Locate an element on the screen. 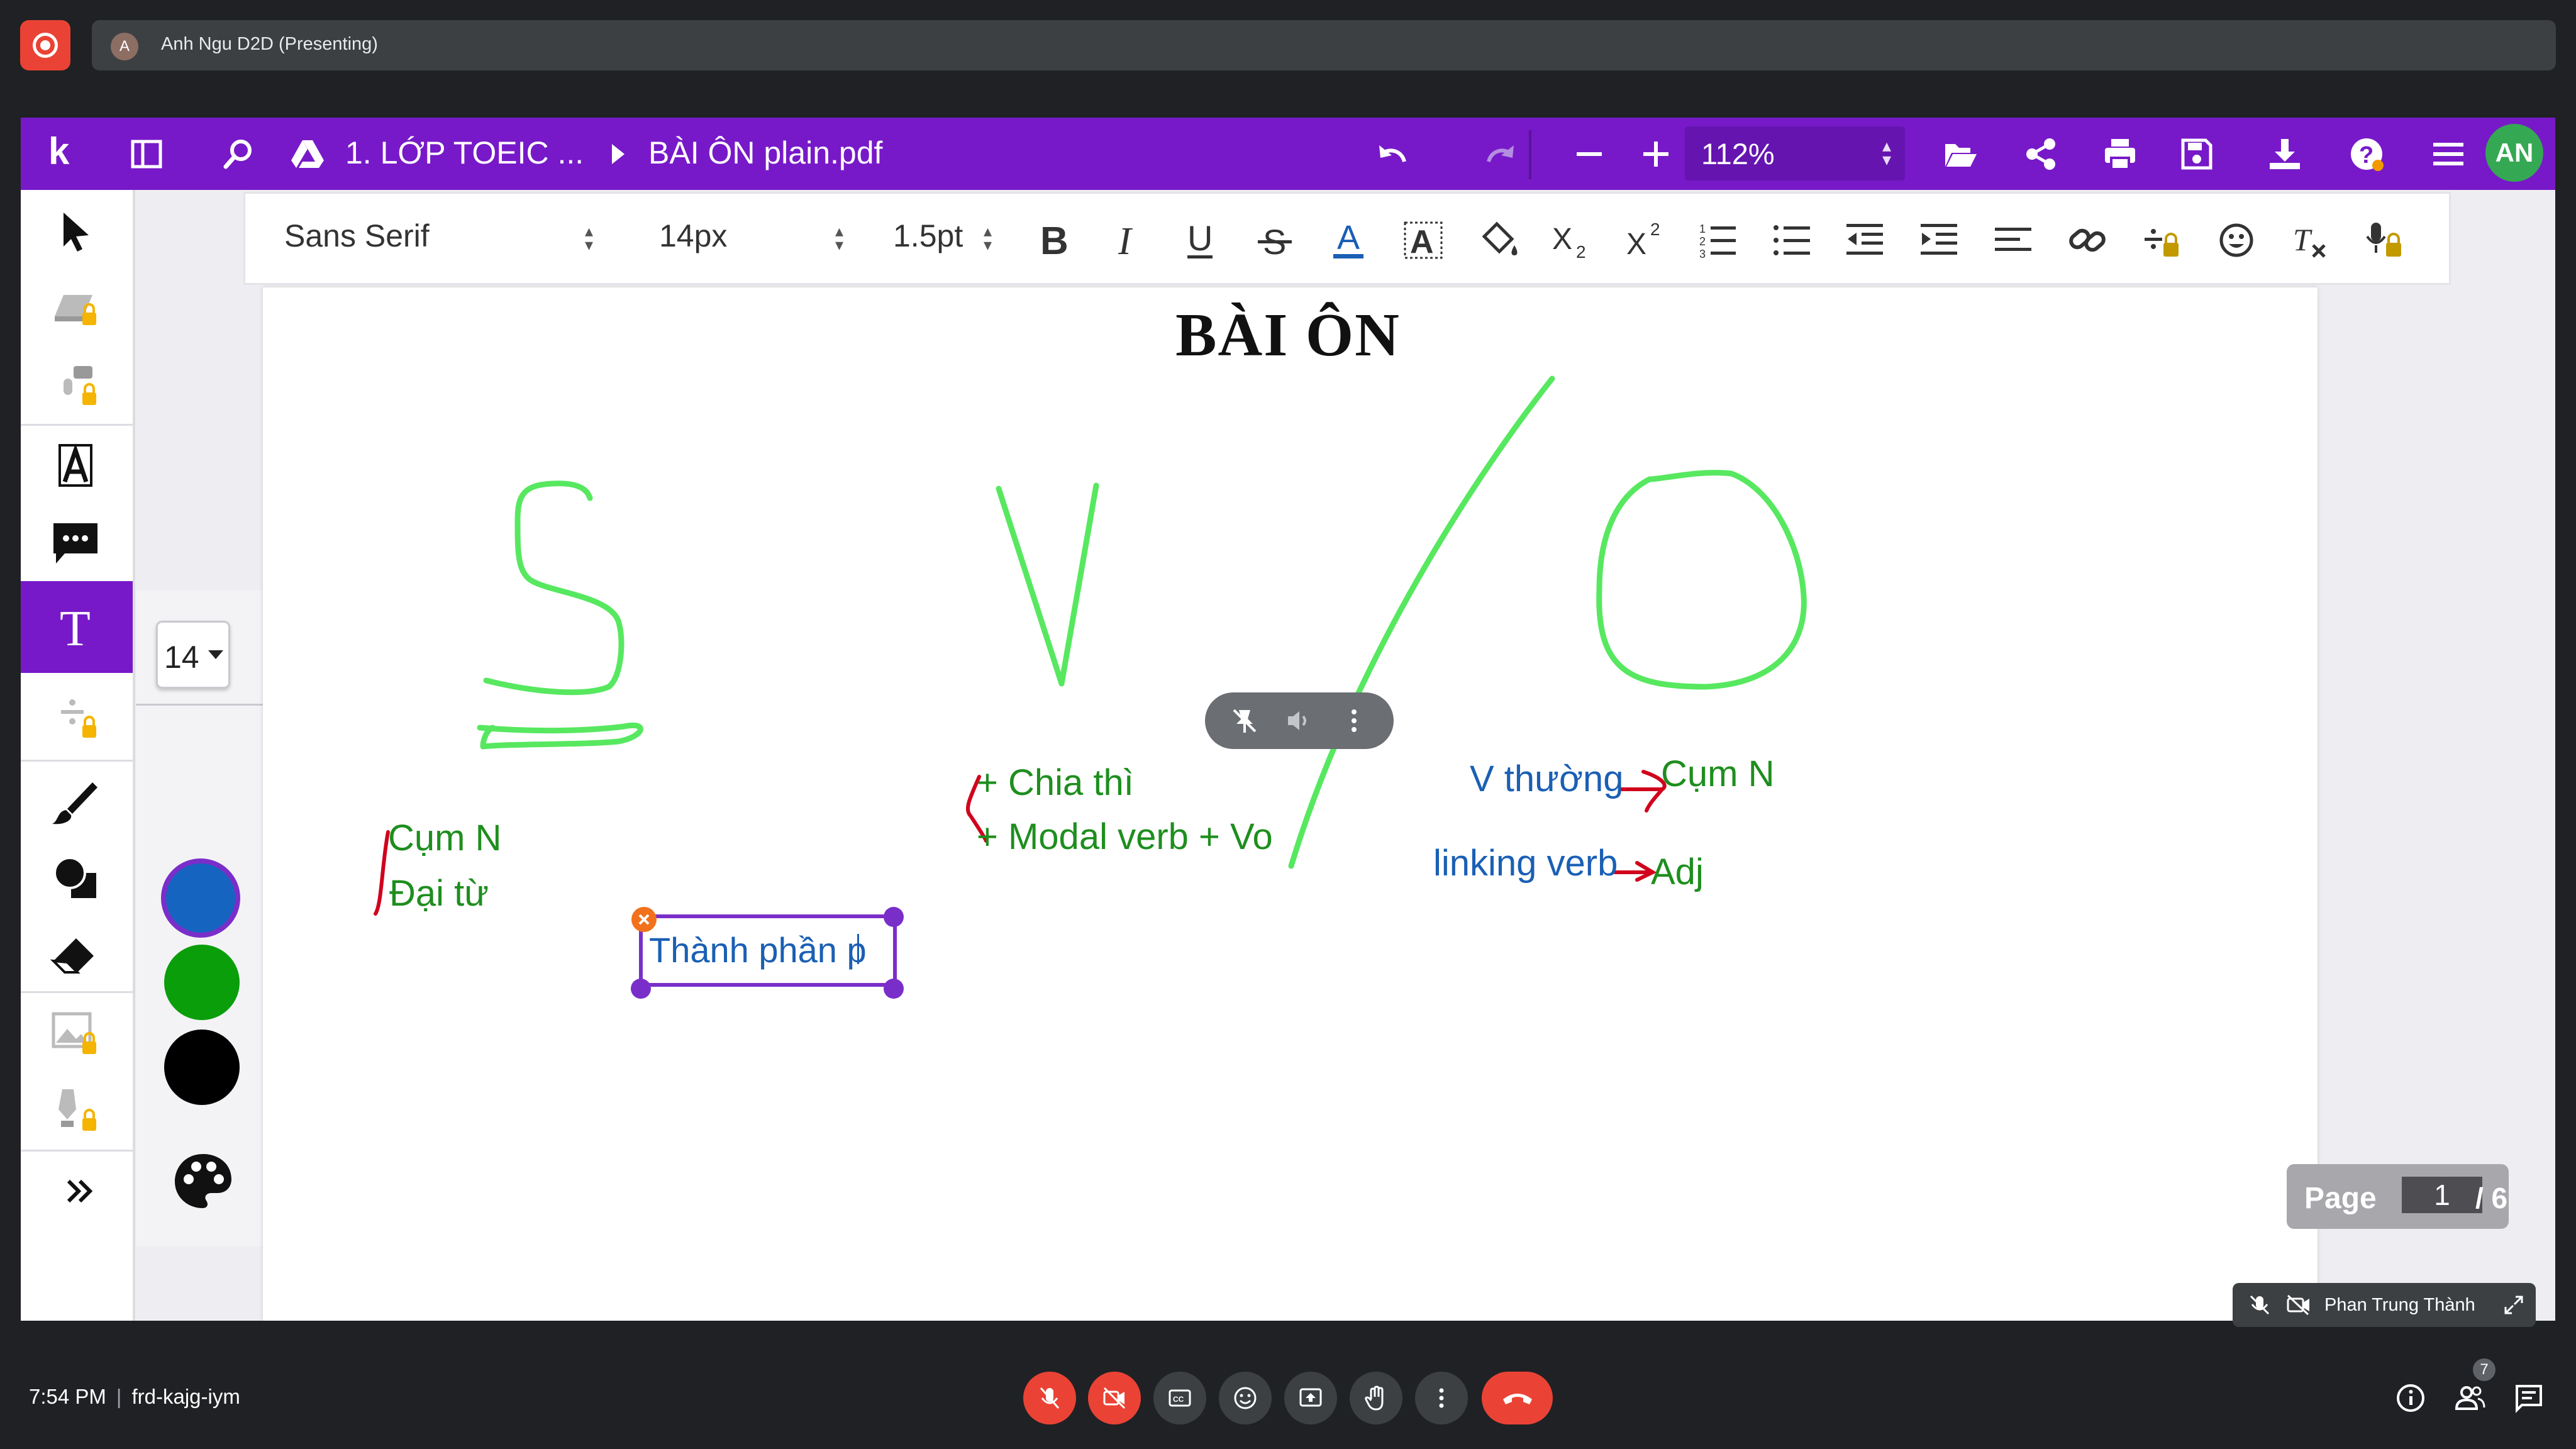 Image resolution: width=2576 pixels, height=1449 pixels. meeting-details-button is located at coordinates (2411, 1398).